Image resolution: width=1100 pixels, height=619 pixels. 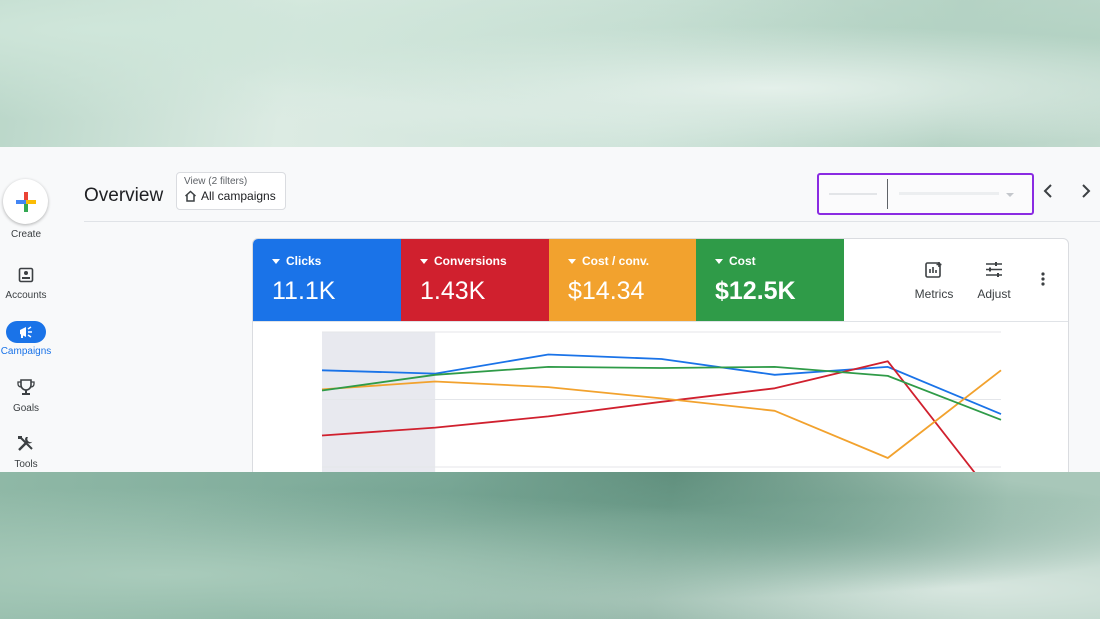 What do you see at coordinates (994, 281) in the screenshot?
I see `adjust-button: Adjust` at bounding box center [994, 281].